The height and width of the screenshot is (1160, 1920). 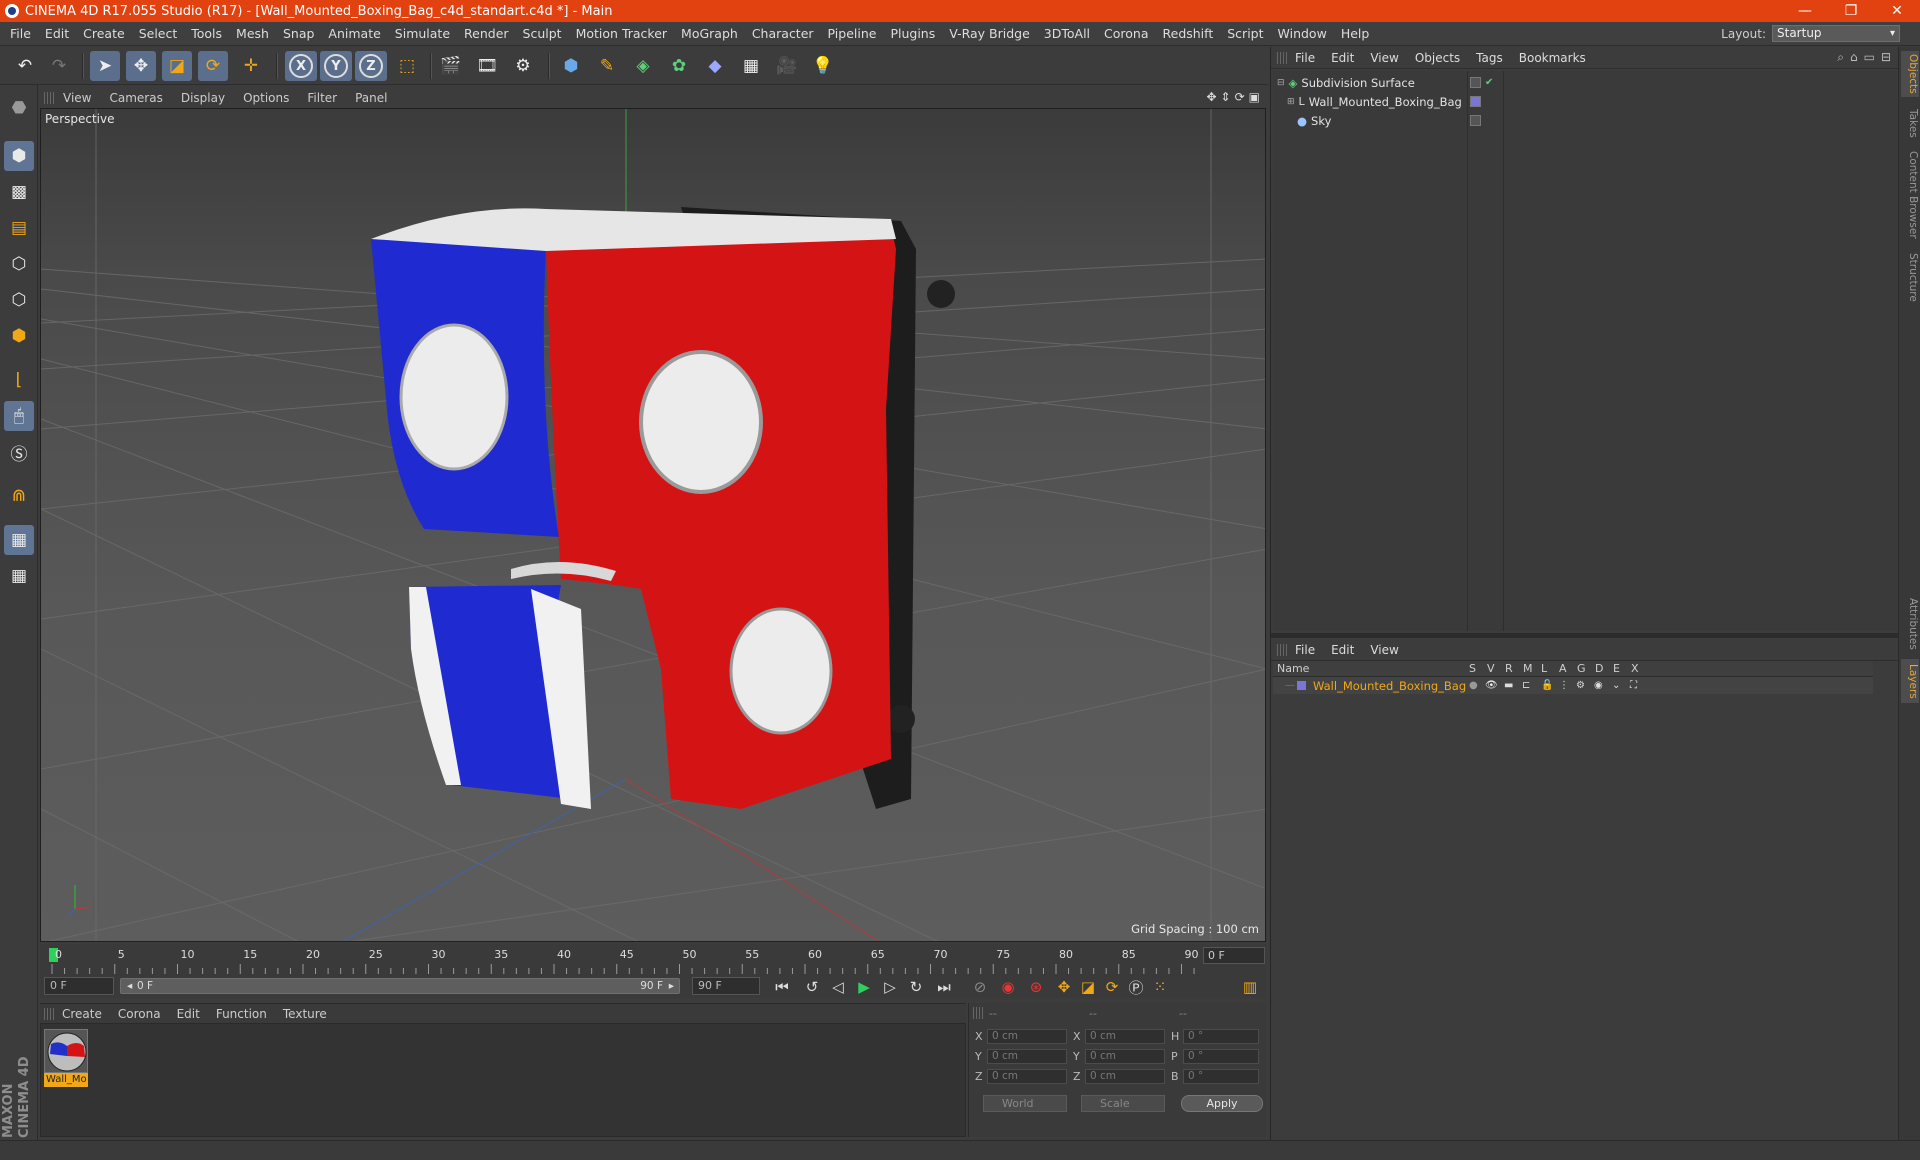 I want to click on preview-range-slider: ◂ 0 F 90 F ▸, so click(x=400, y=986).